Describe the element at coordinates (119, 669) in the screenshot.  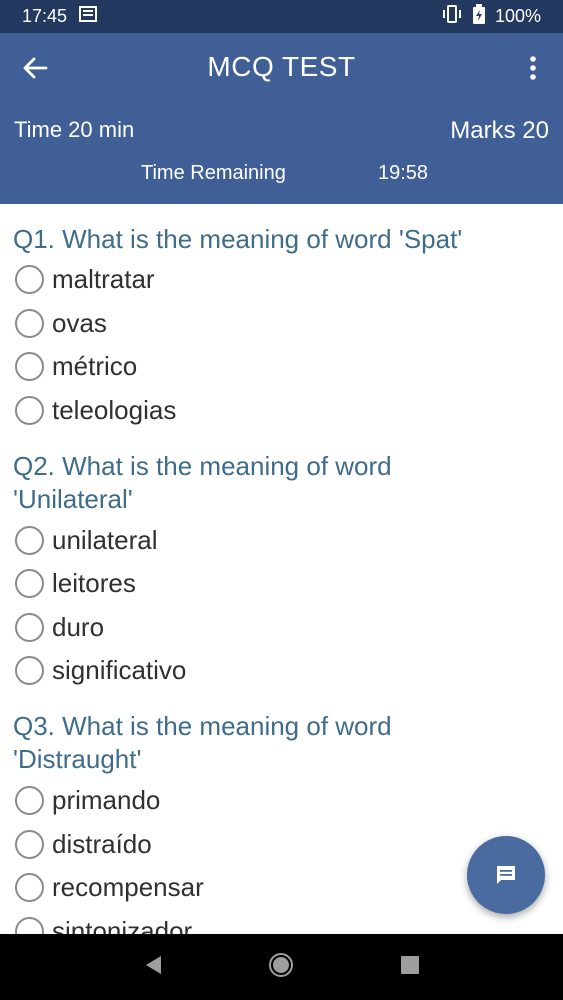
I see `option-label: significativo` at that location.